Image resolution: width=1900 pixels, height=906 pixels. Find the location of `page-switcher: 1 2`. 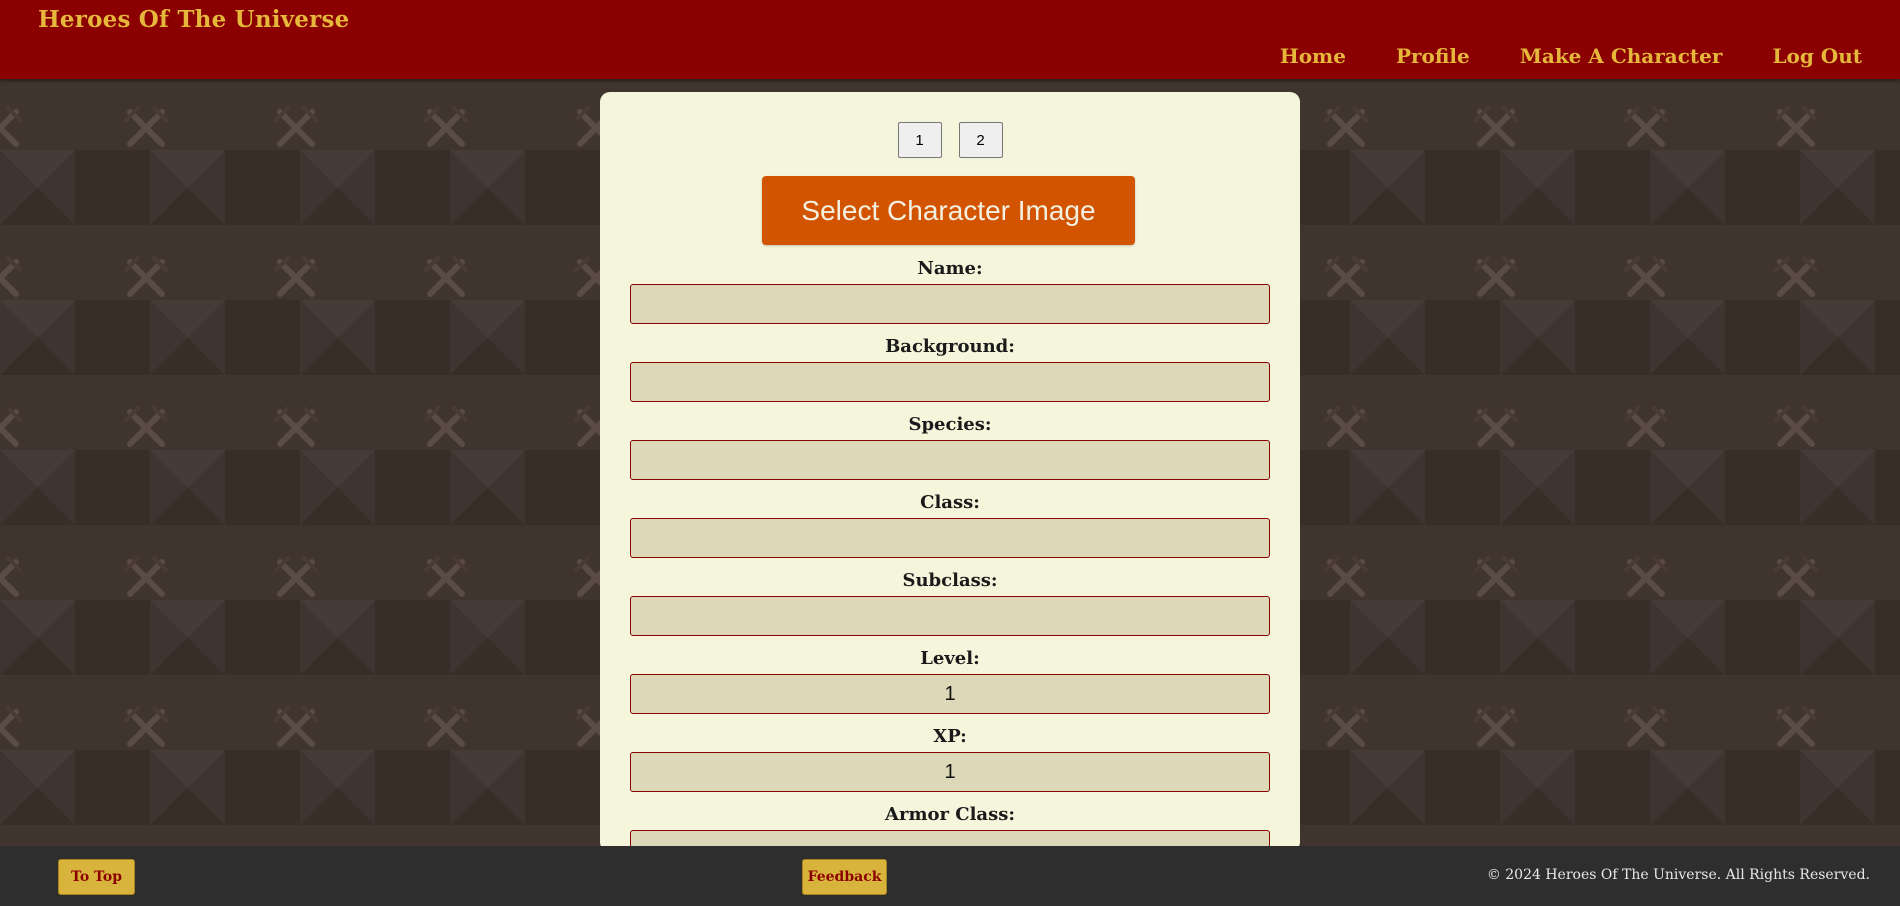

page-switcher: 1 2 is located at coordinates (950, 140).